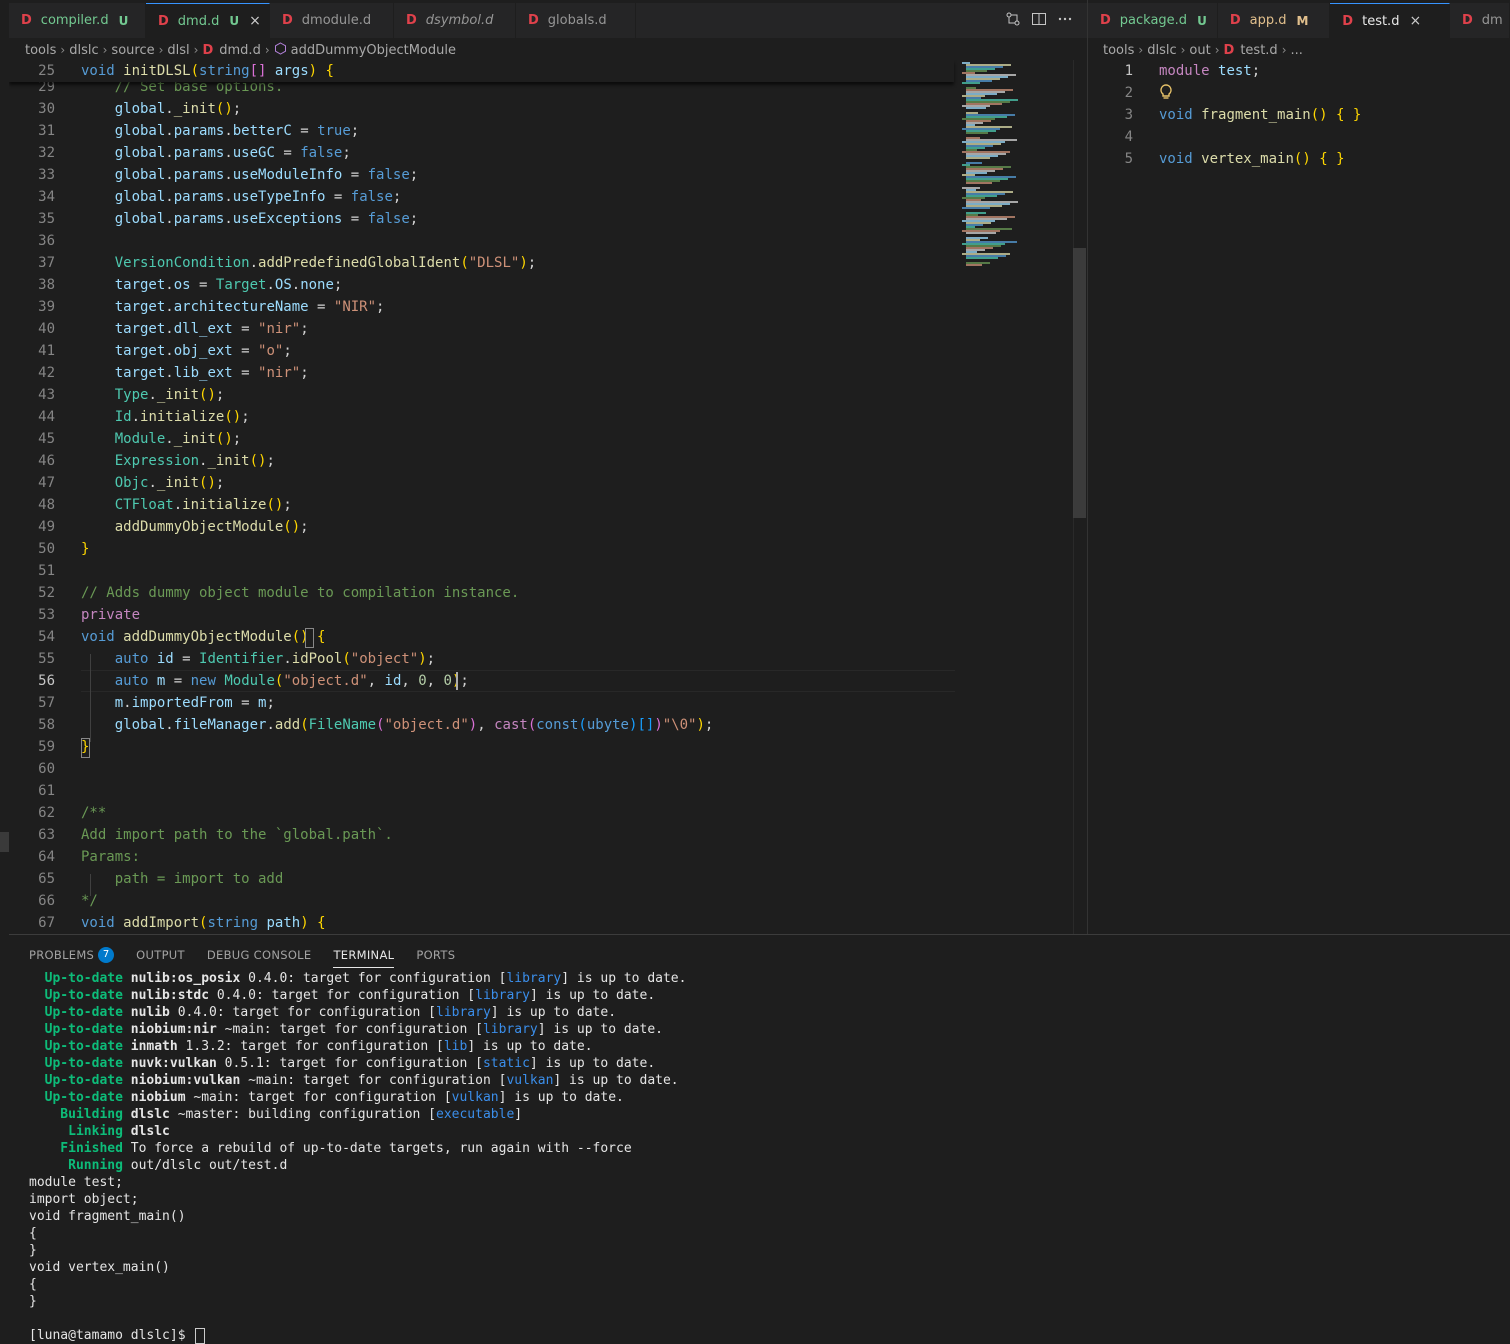 The height and width of the screenshot is (1344, 1510). I want to click on breadcrumb-segment: dlsl, so click(178, 50).